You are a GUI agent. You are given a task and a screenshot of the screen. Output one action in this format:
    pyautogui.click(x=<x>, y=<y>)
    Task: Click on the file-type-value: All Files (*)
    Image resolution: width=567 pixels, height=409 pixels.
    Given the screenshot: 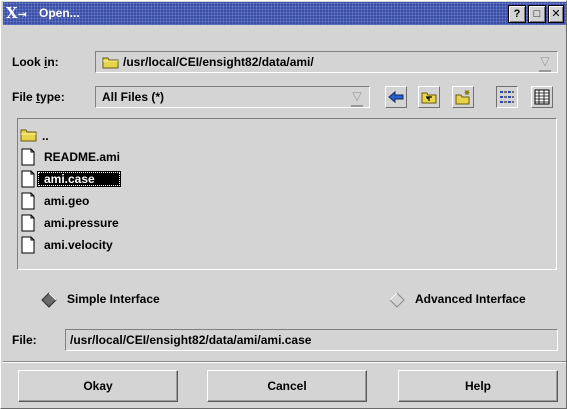 What is the action you would take?
    pyautogui.click(x=133, y=97)
    